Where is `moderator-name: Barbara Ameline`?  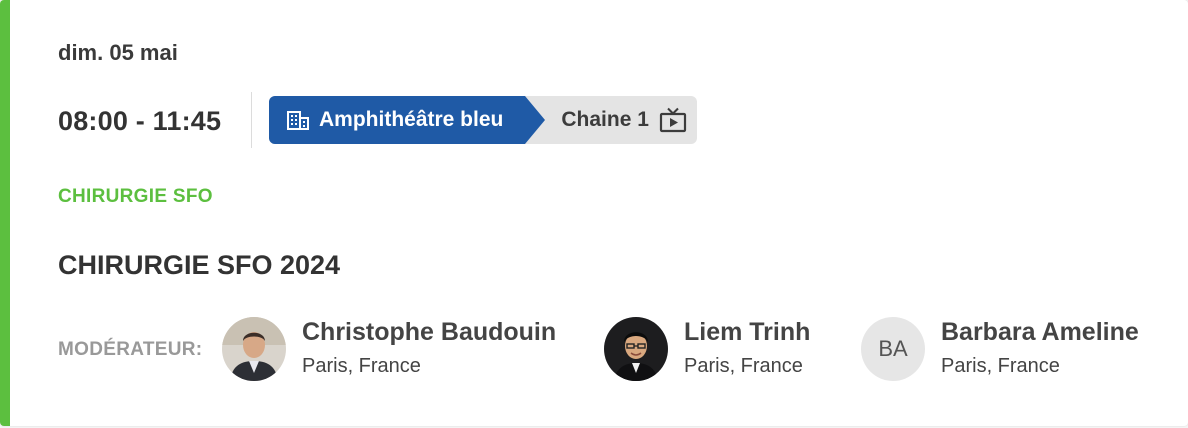 moderator-name: Barbara Ameline is located at coordinates (1040, 332).